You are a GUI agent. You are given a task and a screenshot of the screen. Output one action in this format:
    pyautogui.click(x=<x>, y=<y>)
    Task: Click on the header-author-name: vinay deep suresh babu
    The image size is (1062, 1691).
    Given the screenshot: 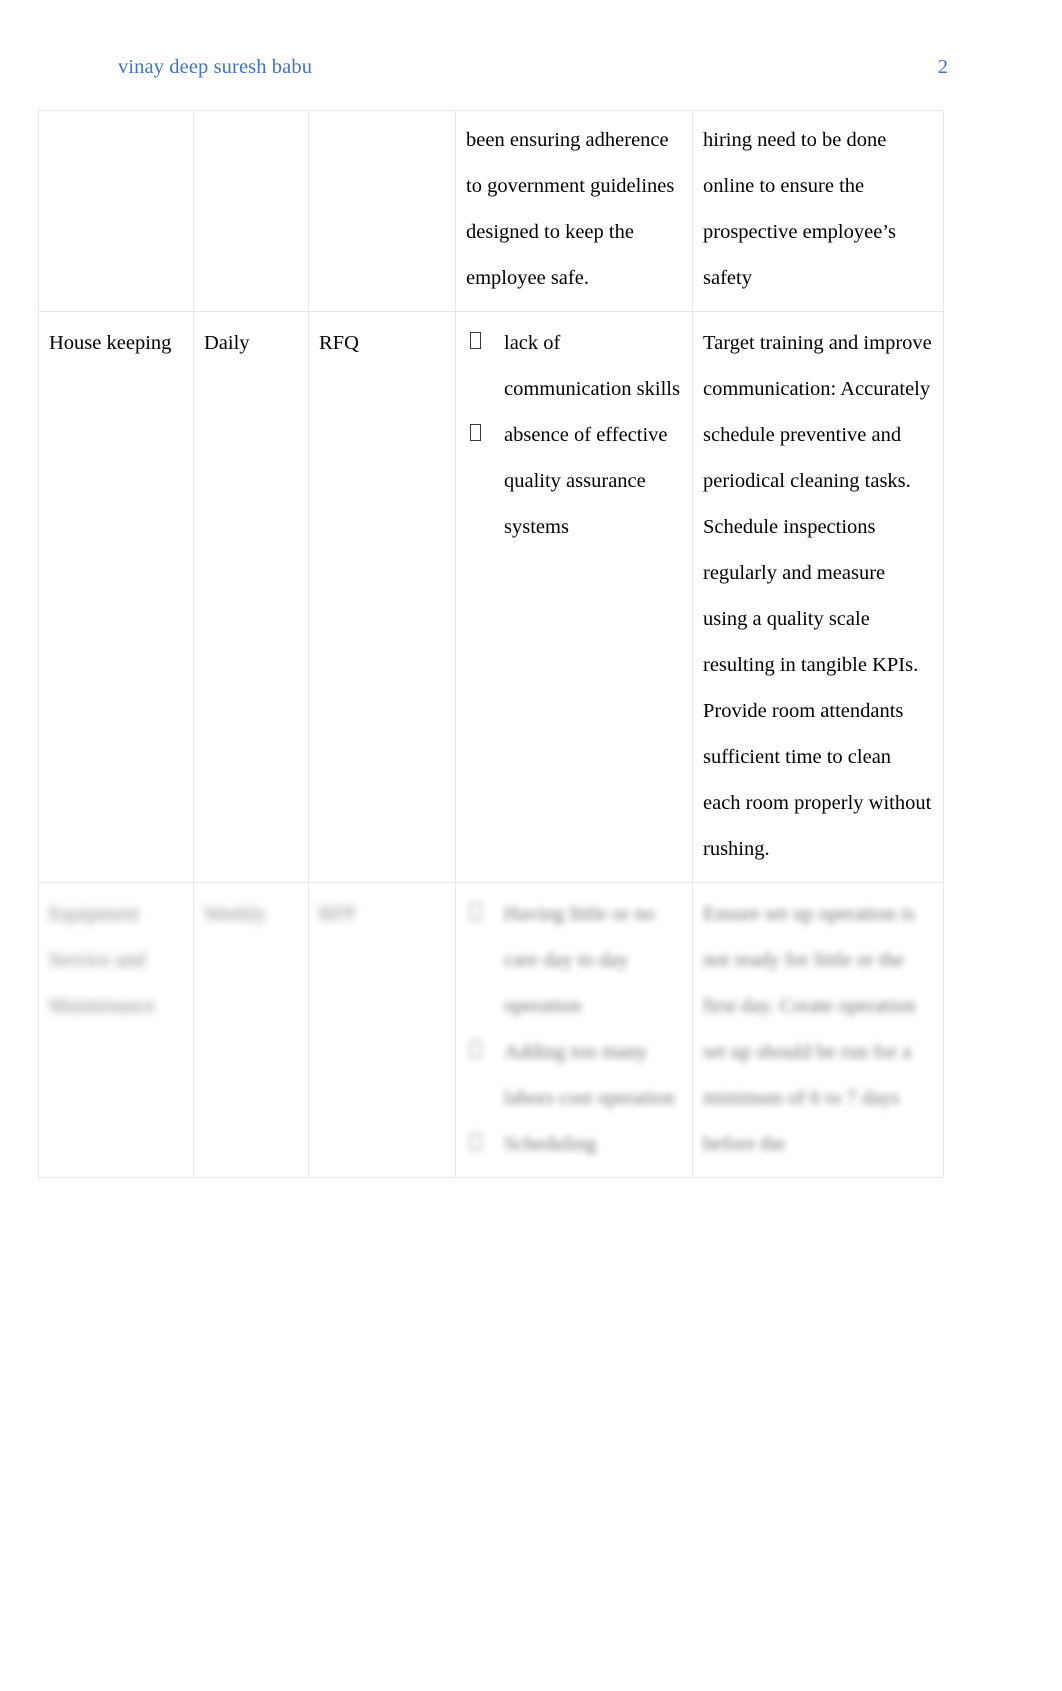 What is the action you would take?
    pyautogui.click(x=215, y=67)
    